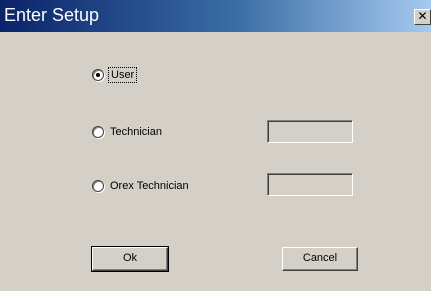 This screenshot has width=431, height=291. What do you see at coordinates (122, 75) in the screenshot?
I see `radio-label-user: User` at bounding box center [122, 75].